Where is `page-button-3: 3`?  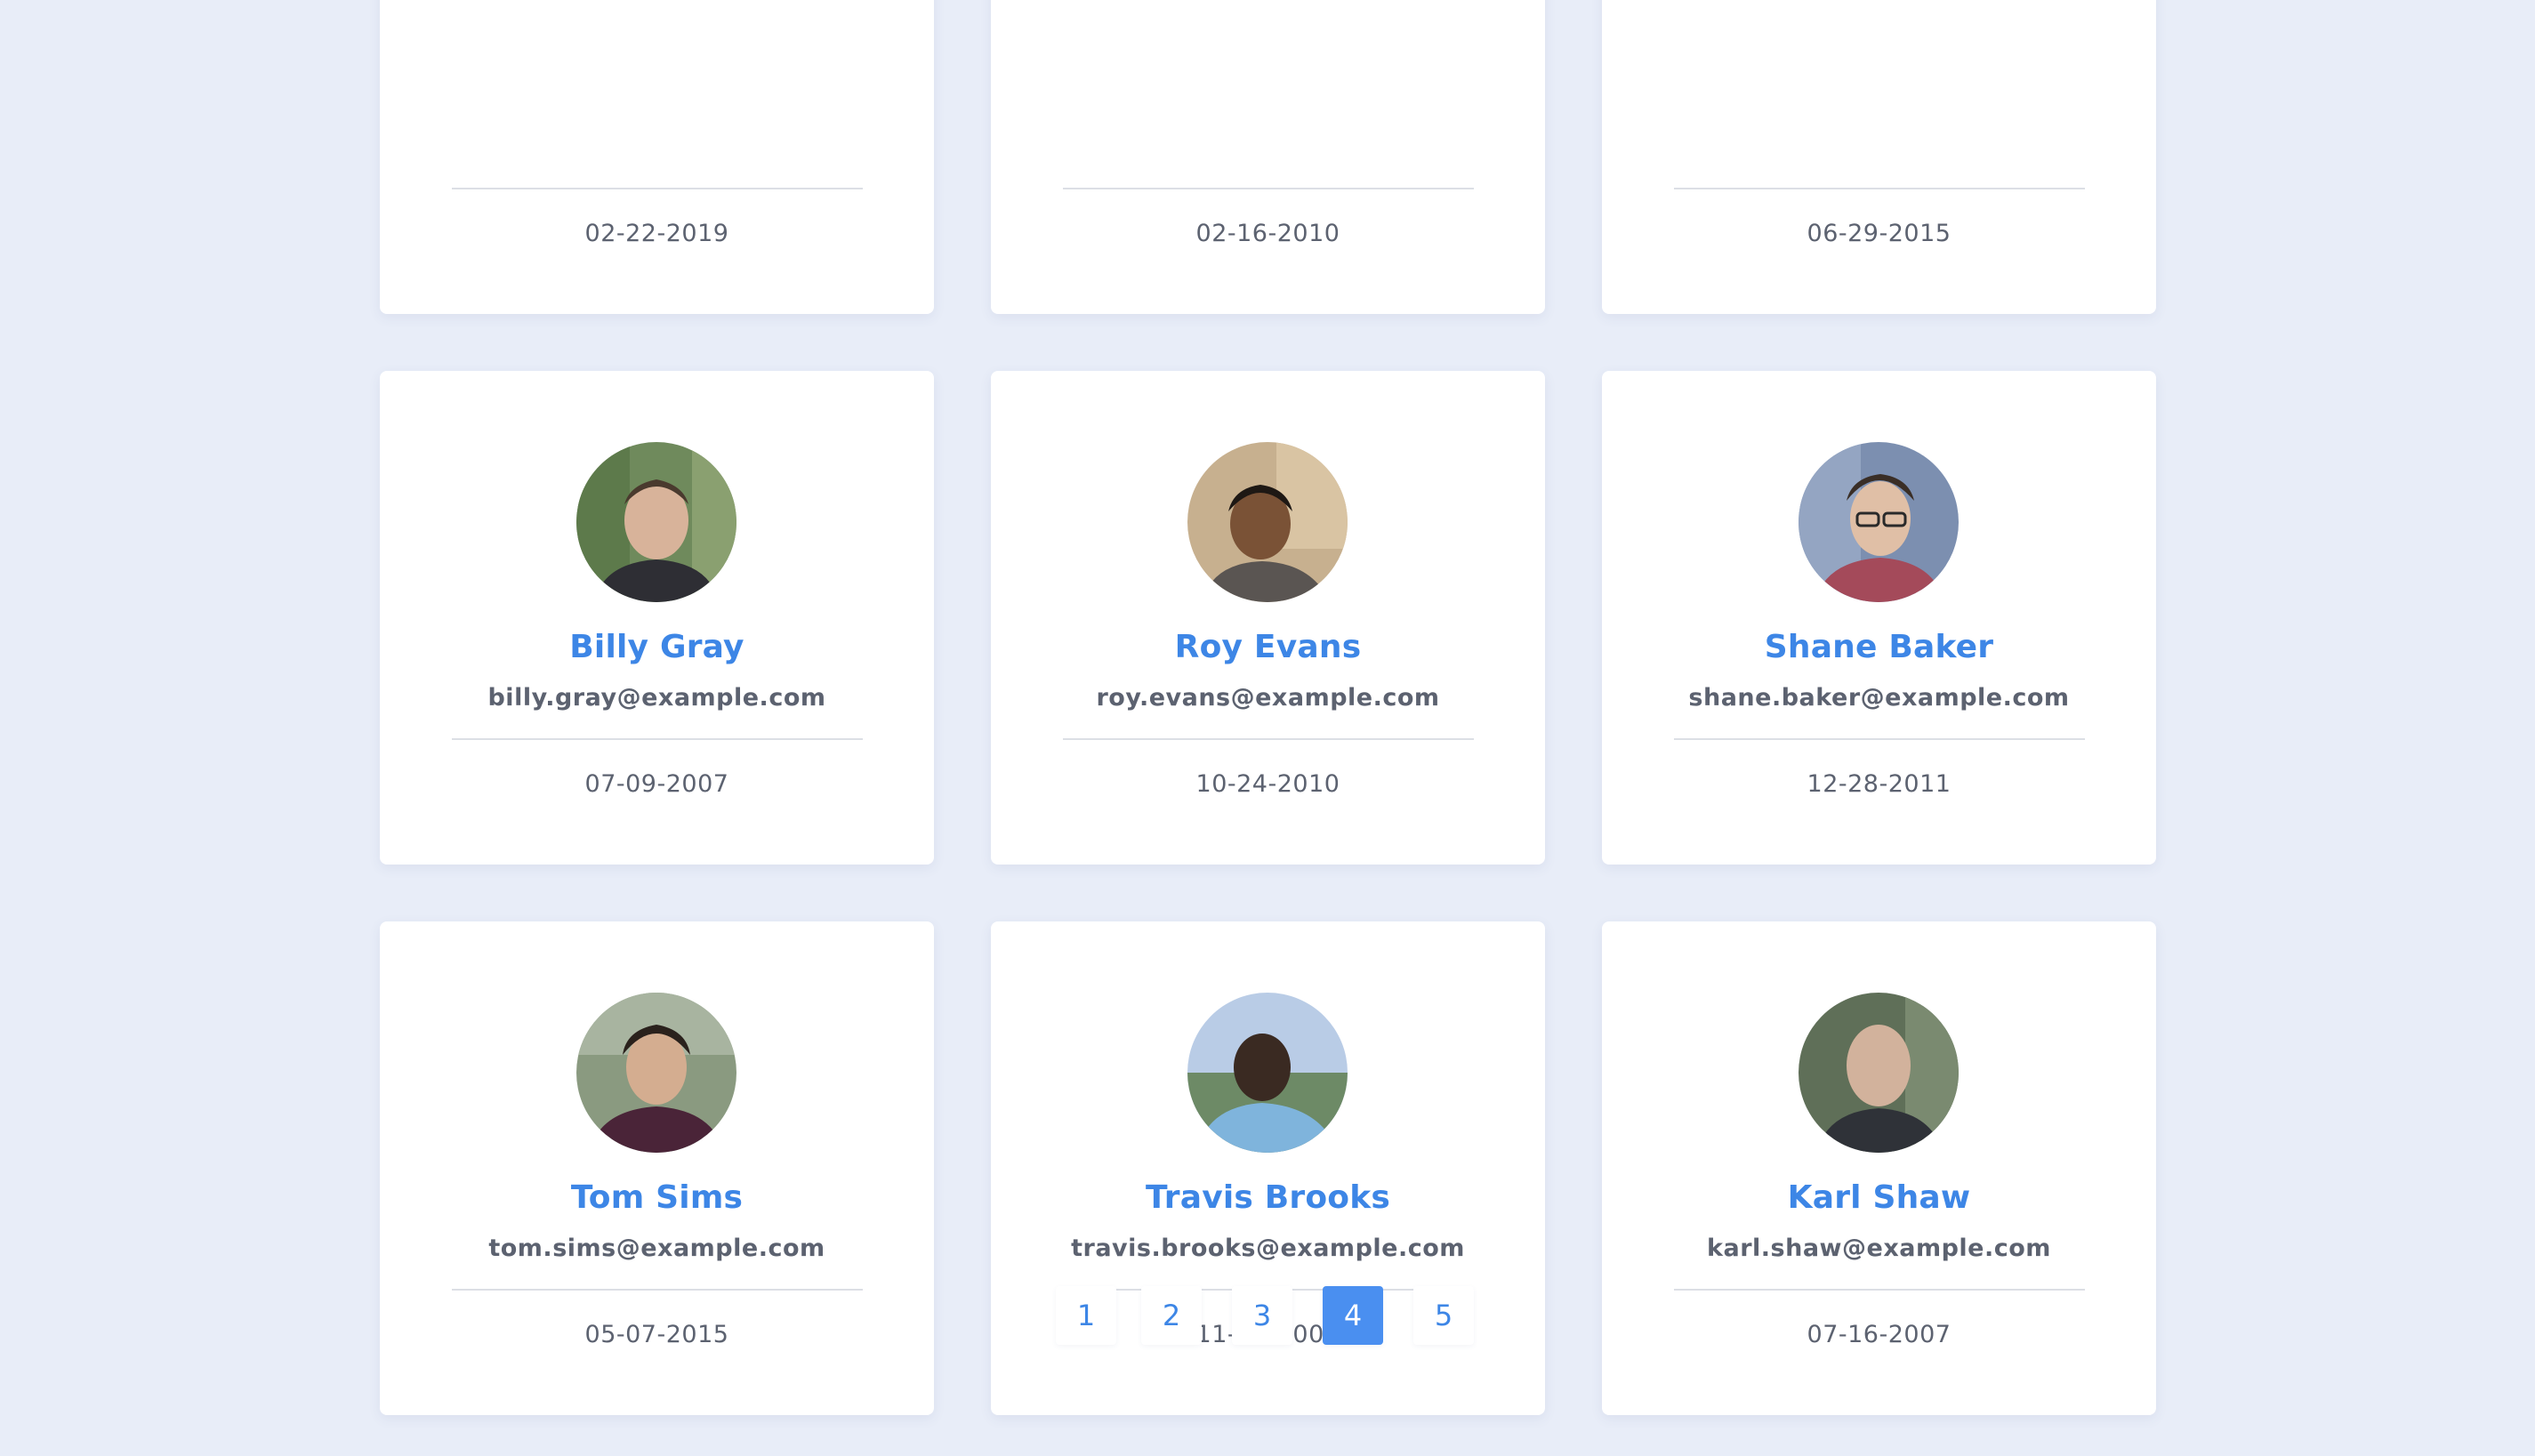 page-button-3: 3 is located at coordinates (1262, 1315).